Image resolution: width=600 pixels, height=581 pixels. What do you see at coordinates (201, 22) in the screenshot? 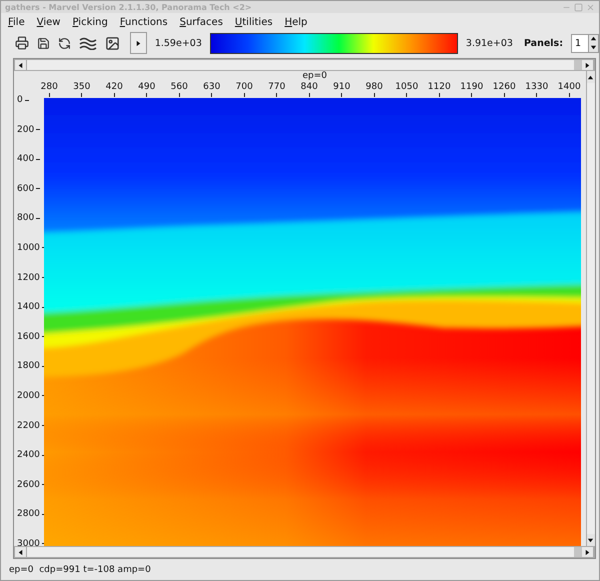
I see `menu-item: Surfaces` at bounding box center [201, 22].